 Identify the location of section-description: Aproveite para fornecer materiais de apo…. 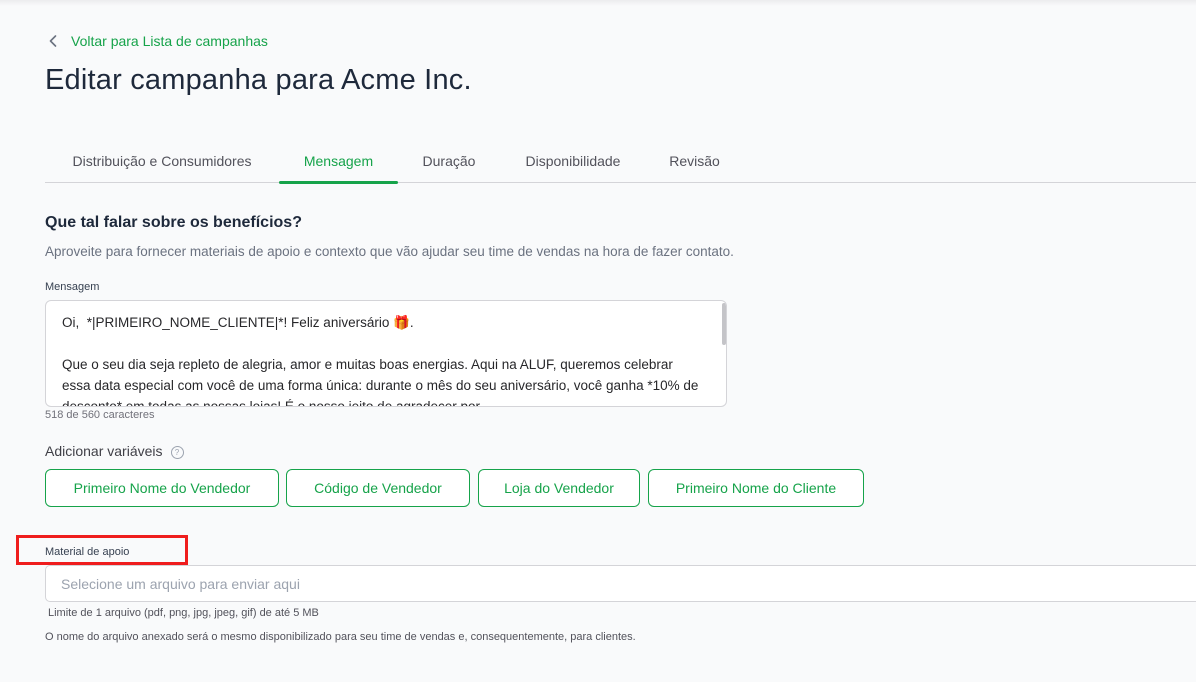
(389, 251).